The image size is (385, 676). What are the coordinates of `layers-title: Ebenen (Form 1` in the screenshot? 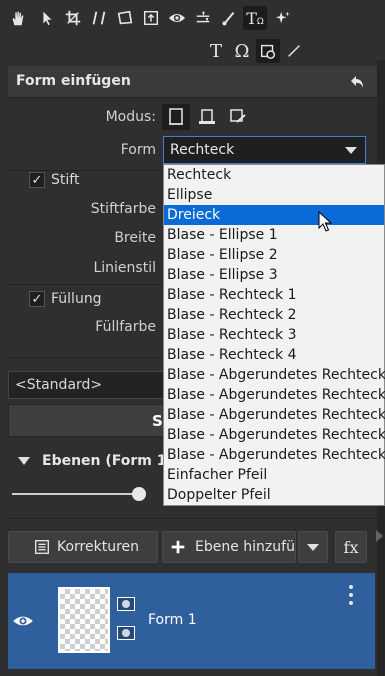 It's located at (104, 461).